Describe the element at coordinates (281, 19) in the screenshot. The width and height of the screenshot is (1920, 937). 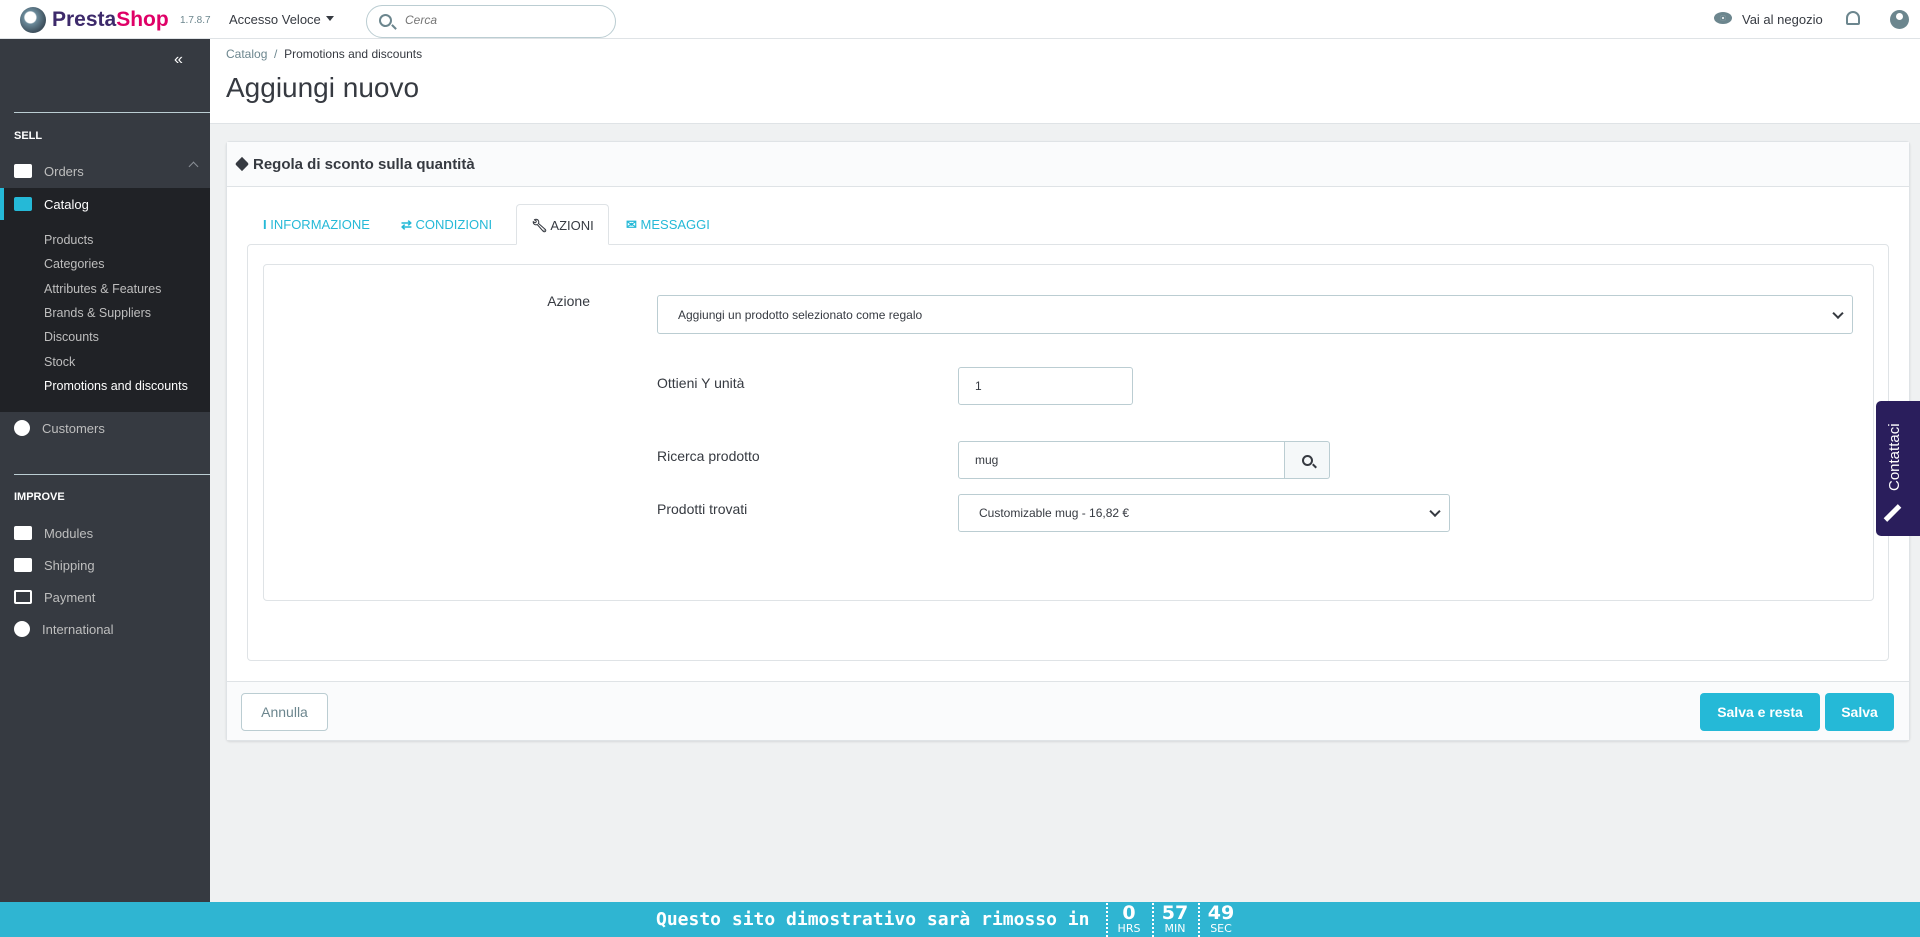
I see `quick-access-dropdown: Accesso Veloce` at that location.